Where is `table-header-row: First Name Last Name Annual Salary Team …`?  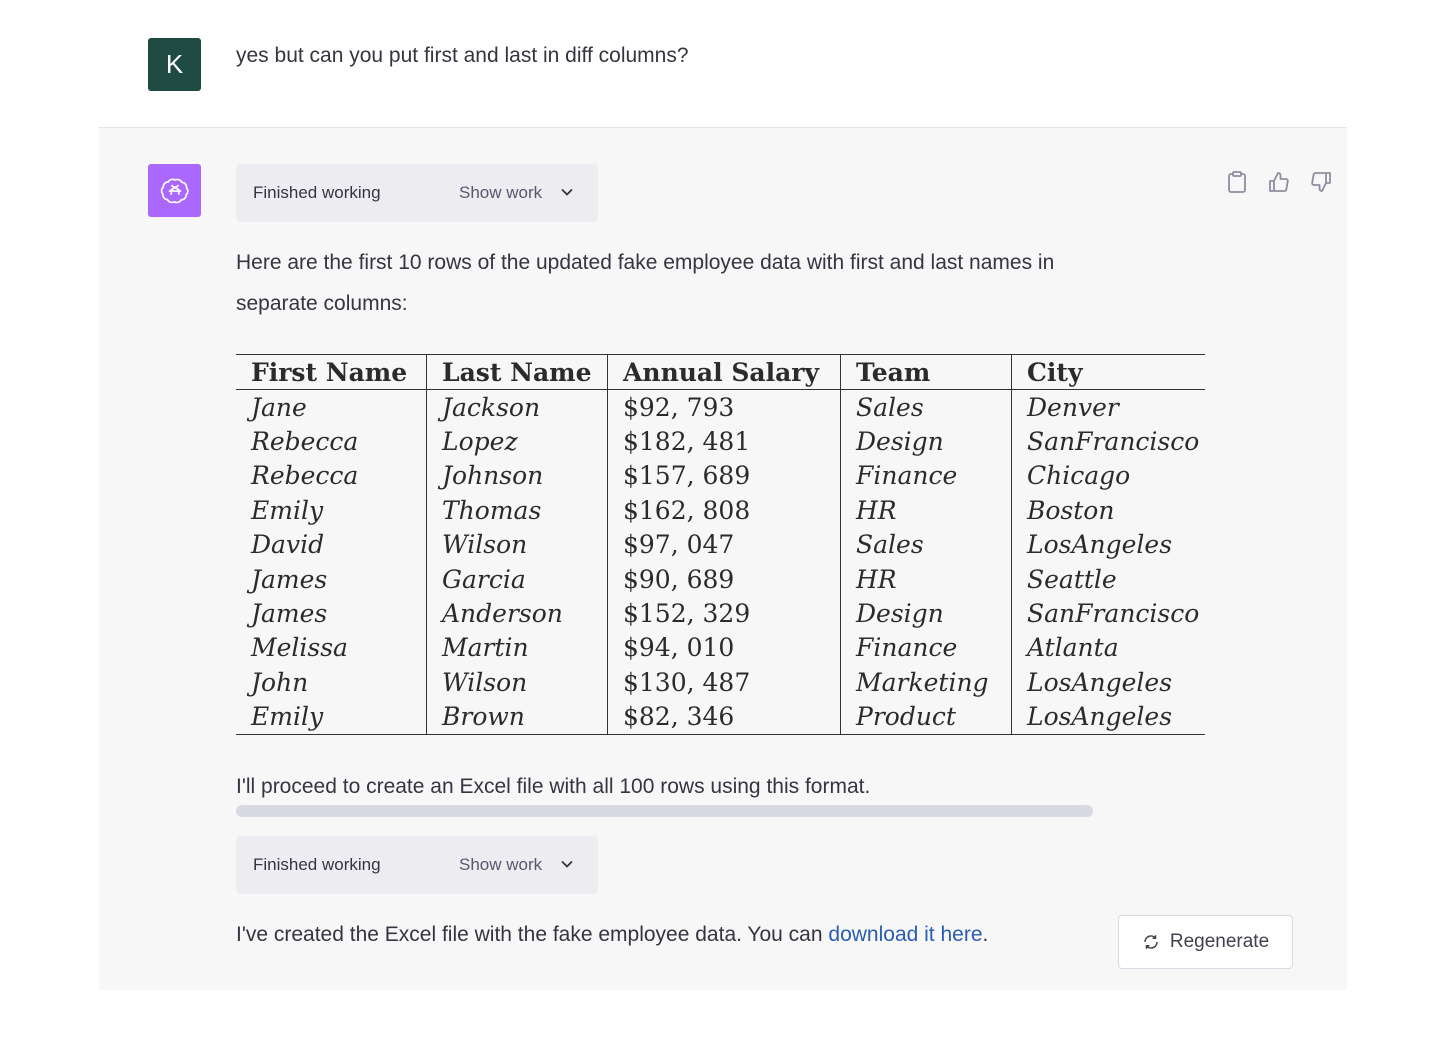
table-header-row: First Name Last Name Annual Salary Team … is located at coordinates (720, 372).